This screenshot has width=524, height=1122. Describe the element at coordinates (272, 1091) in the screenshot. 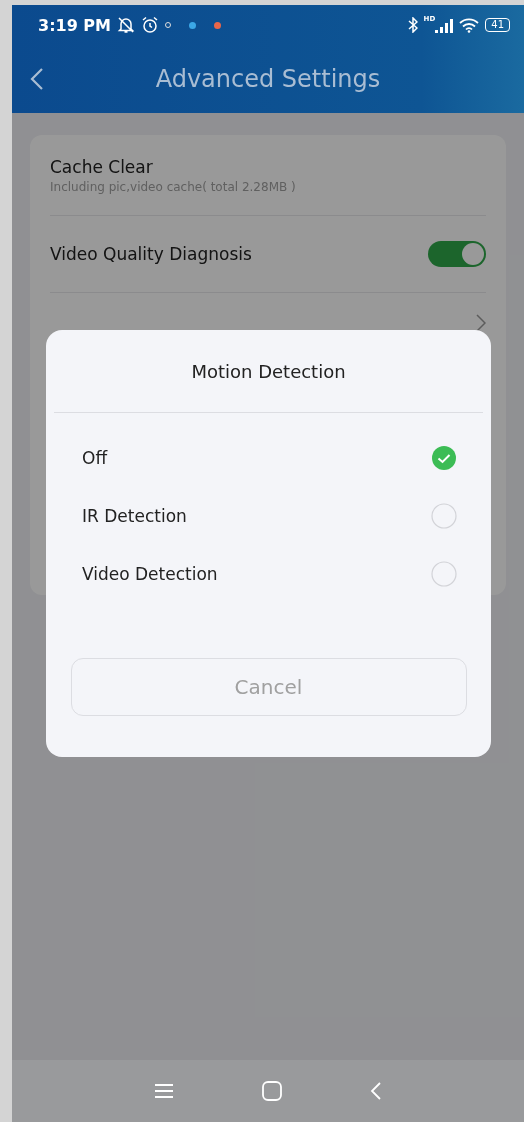

I see `home-icon` at that location.